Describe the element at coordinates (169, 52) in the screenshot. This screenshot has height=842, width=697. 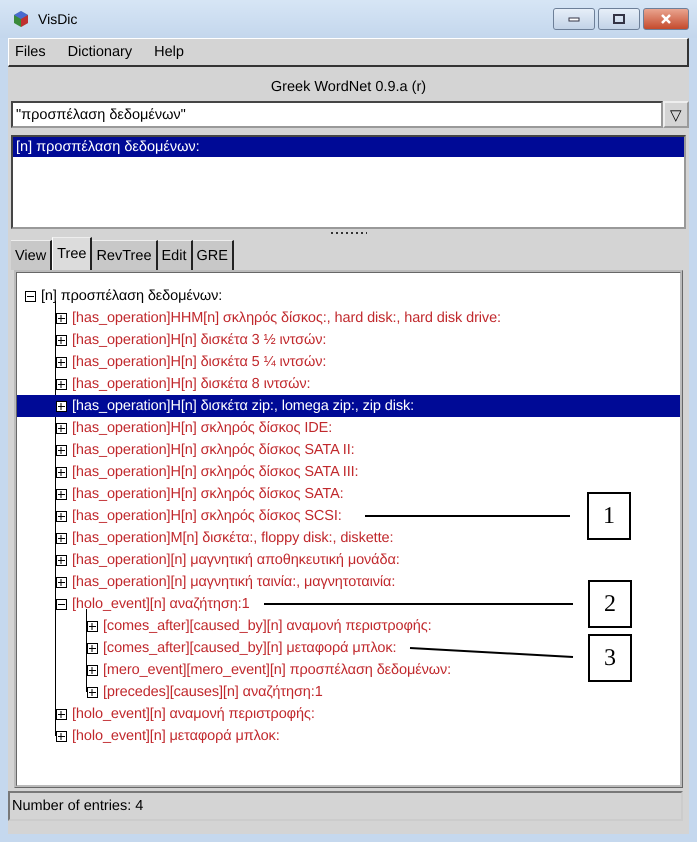
I see `menu-item: Help` at that location.